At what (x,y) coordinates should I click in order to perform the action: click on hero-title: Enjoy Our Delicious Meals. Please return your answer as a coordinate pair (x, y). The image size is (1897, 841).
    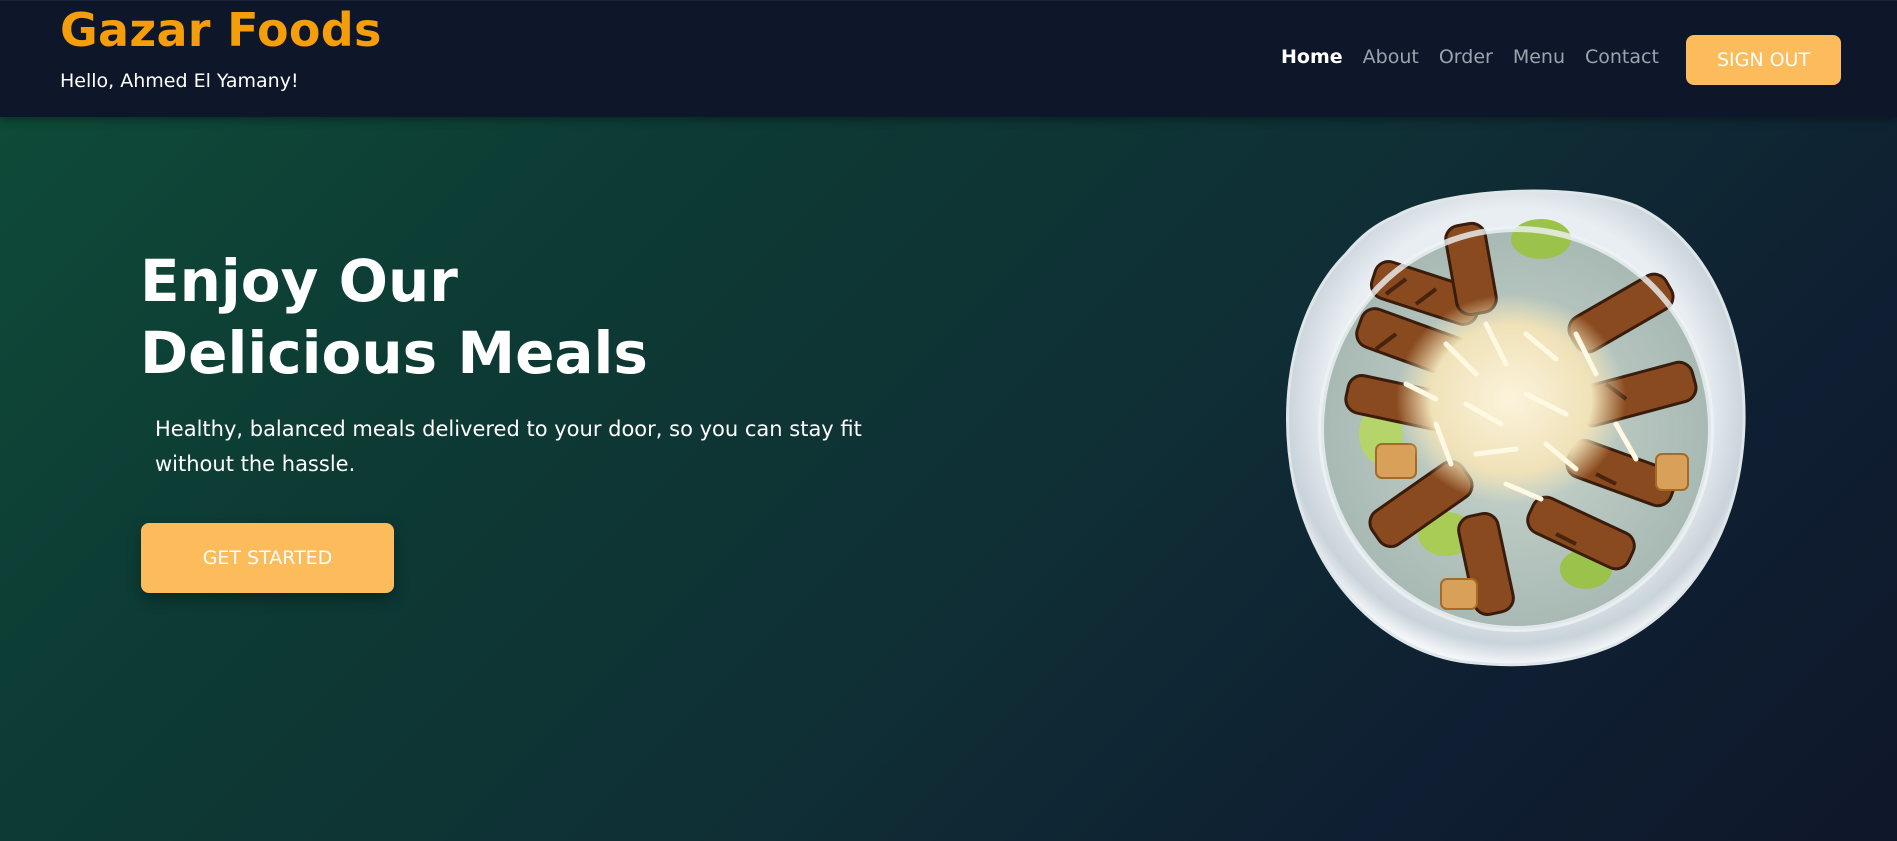
    Looking at the image, I should click on (394, 317).